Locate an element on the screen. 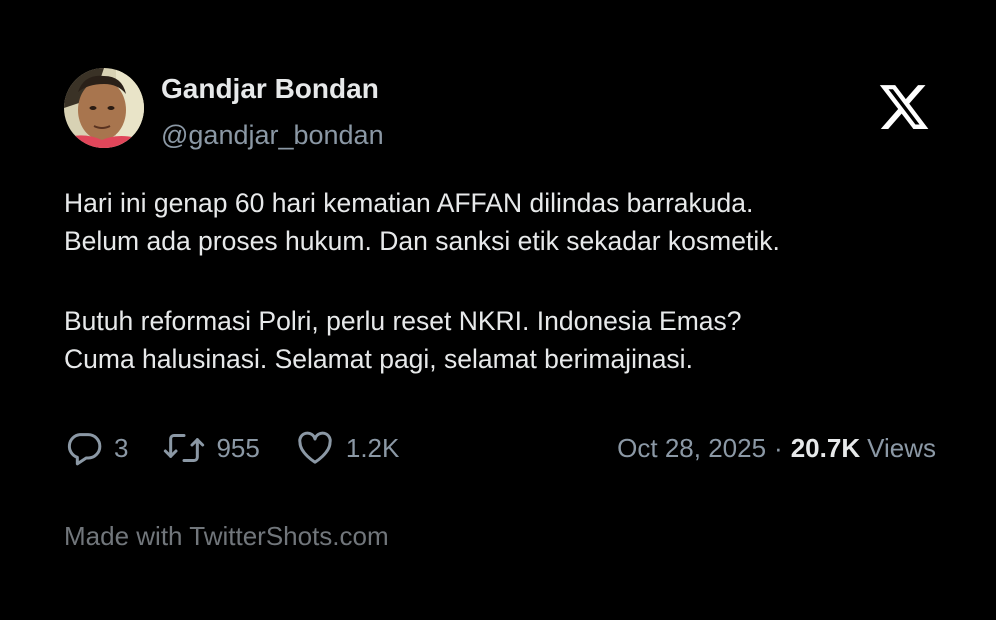 The width and height of the screenshot is (996, 620). engagement-metrics: 3 955 1.2K is located at coordinates (248, 448).